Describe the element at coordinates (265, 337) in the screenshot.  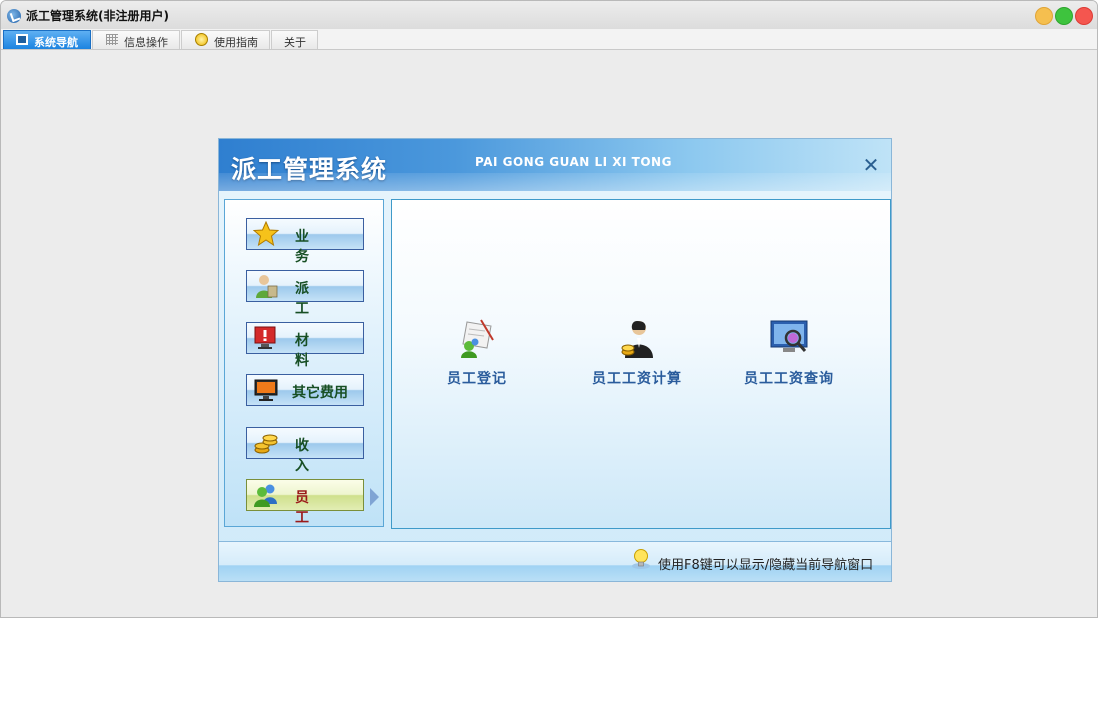
I see `alert-monitor-icon` at that location.